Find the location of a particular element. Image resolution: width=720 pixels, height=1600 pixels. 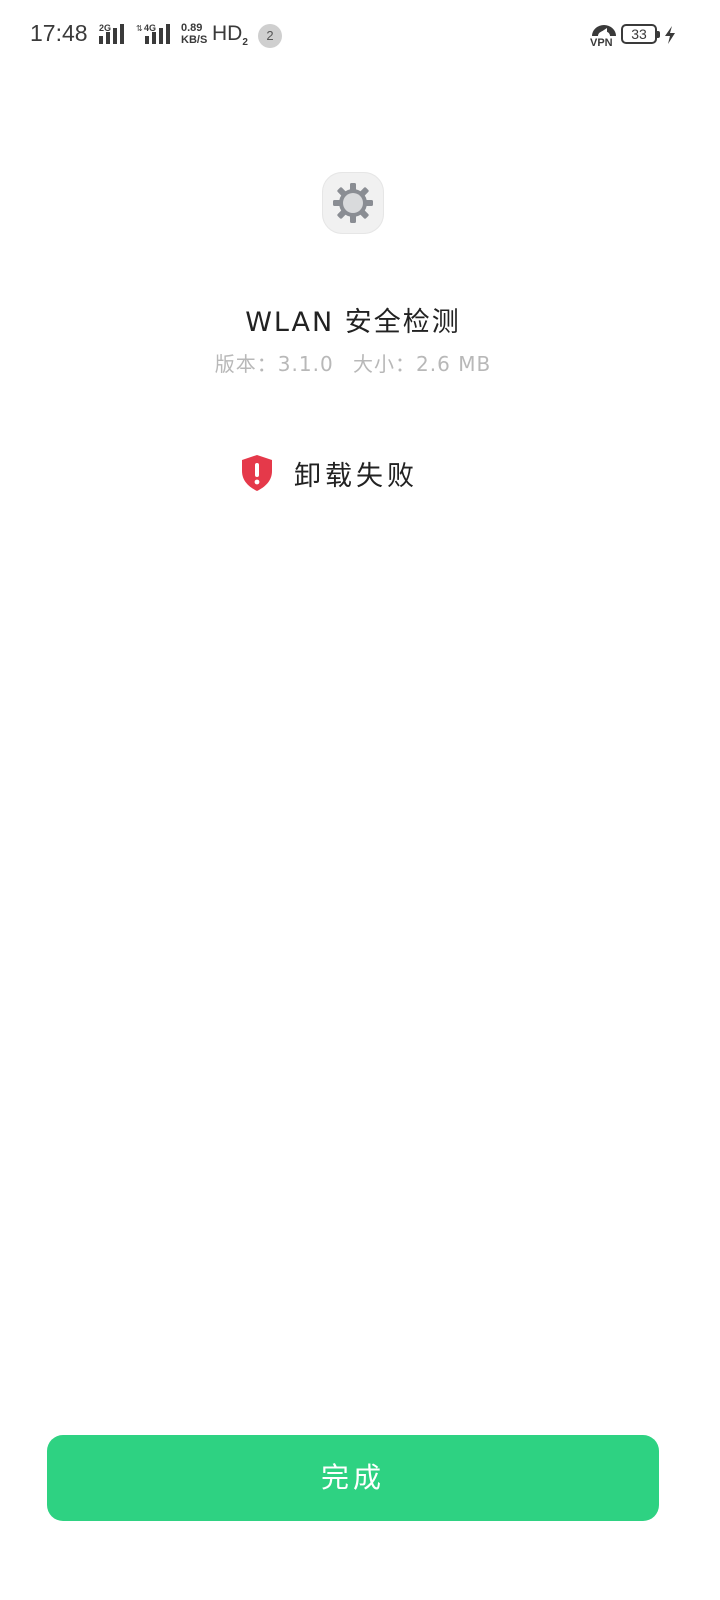

net-speed-unit: KB/S is located at coordinates (194, 40).